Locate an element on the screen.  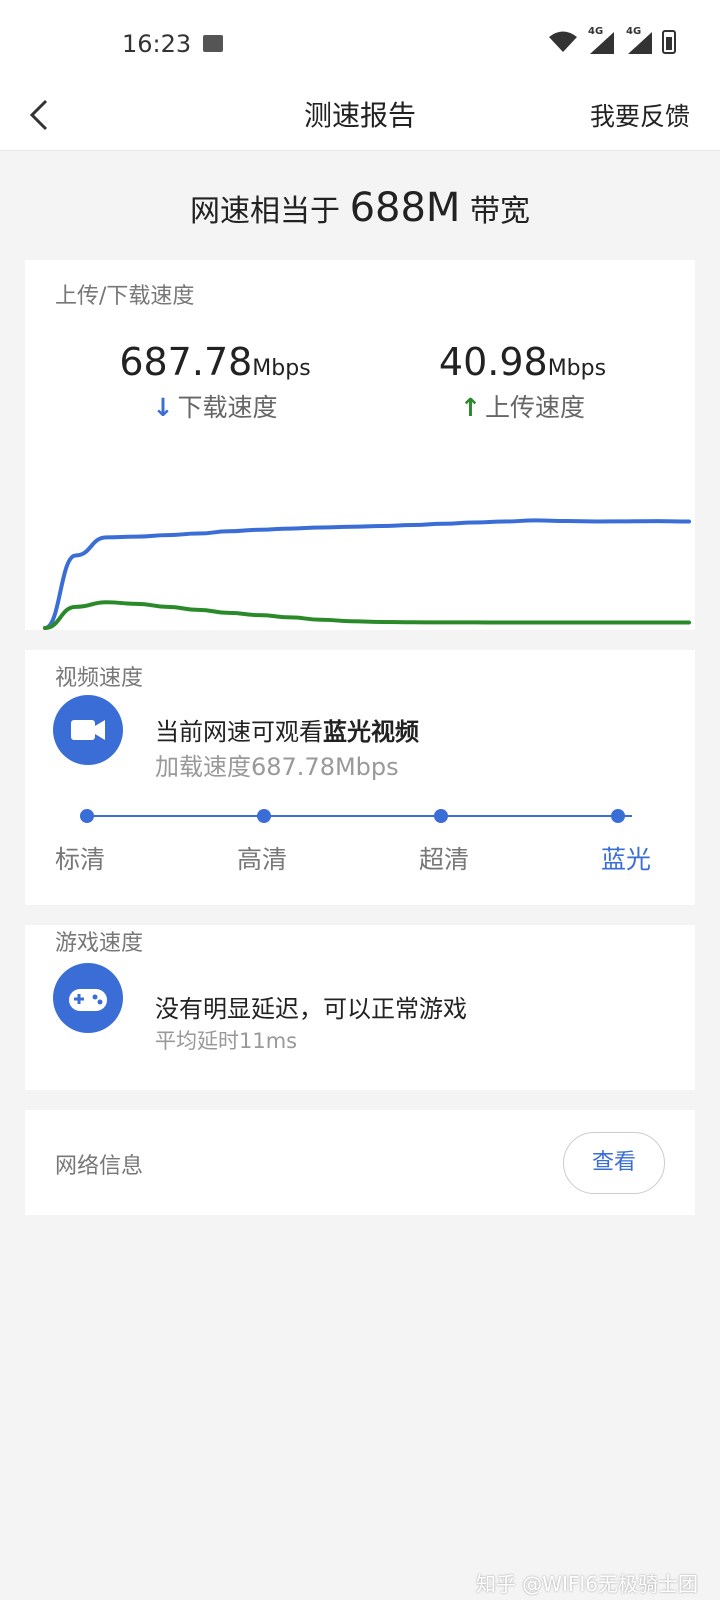
video-main-text: 当前网速可观看蓝光视频 is located at coordinates (287, 729).